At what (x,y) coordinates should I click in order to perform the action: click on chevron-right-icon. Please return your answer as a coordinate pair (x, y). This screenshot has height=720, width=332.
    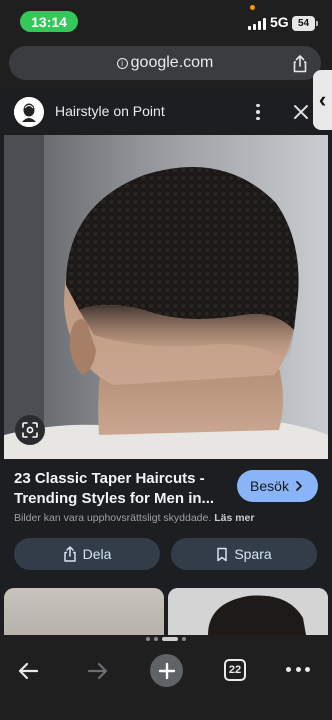
    Looking at the image, I should click on (299, 486).